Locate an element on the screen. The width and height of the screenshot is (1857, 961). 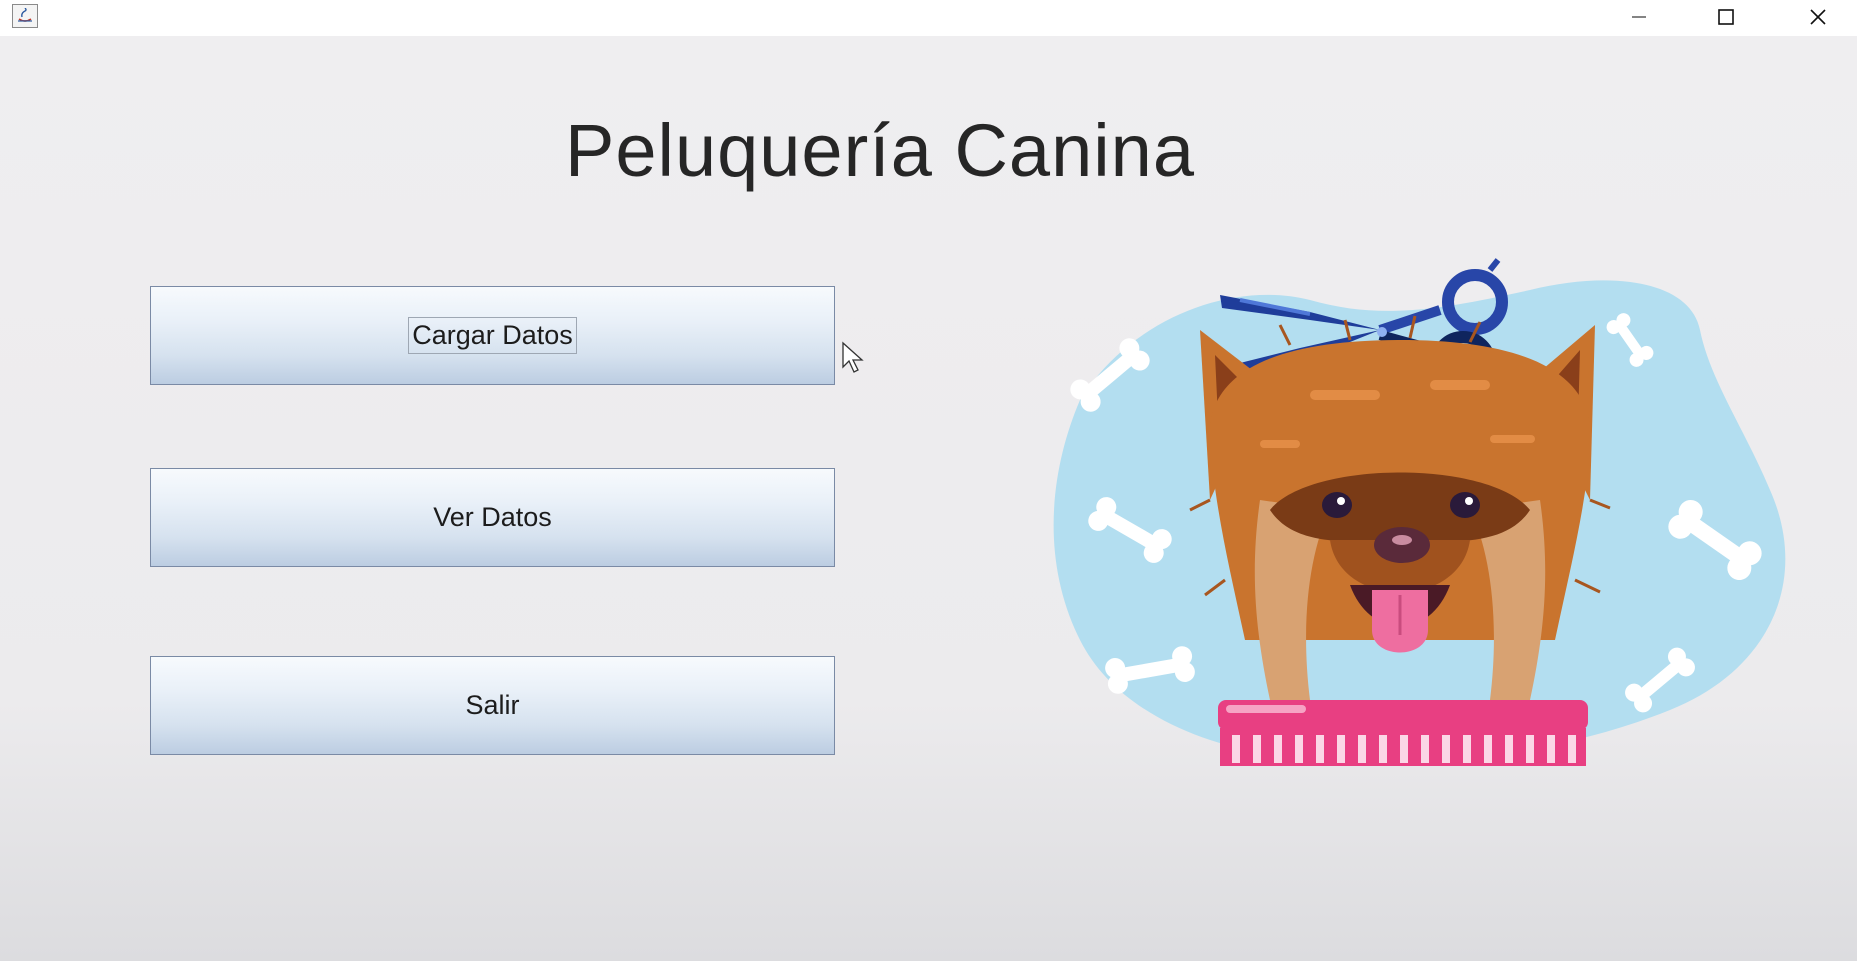
cargar-datos-button: Cargar Datos is located at coordinates (492, 335).